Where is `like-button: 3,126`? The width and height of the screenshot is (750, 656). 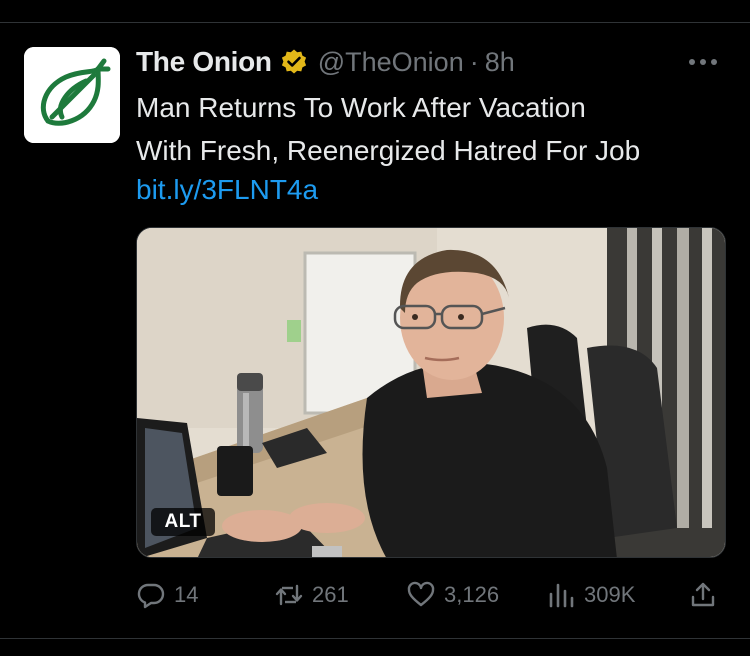
like-button: 3,126 is located at coordinates (452, 595).